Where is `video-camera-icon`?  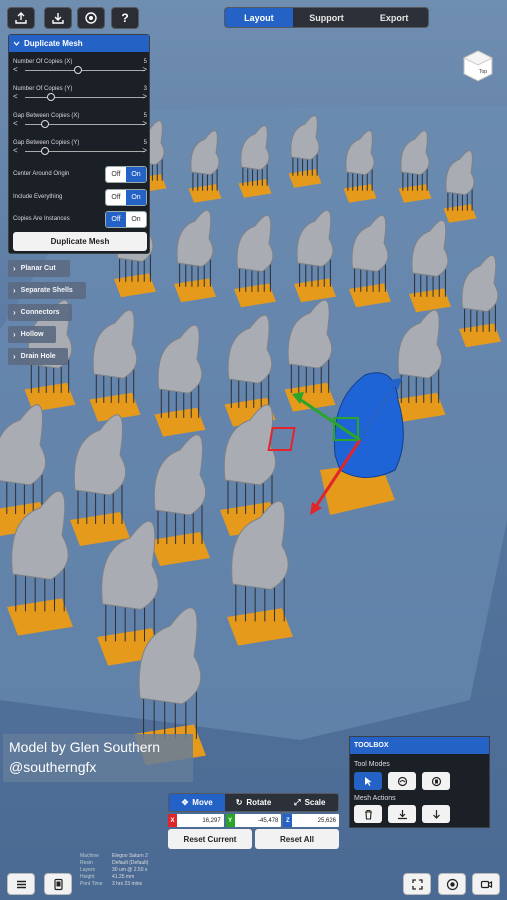 video-camera-icon is located at coordinates (486, 884).